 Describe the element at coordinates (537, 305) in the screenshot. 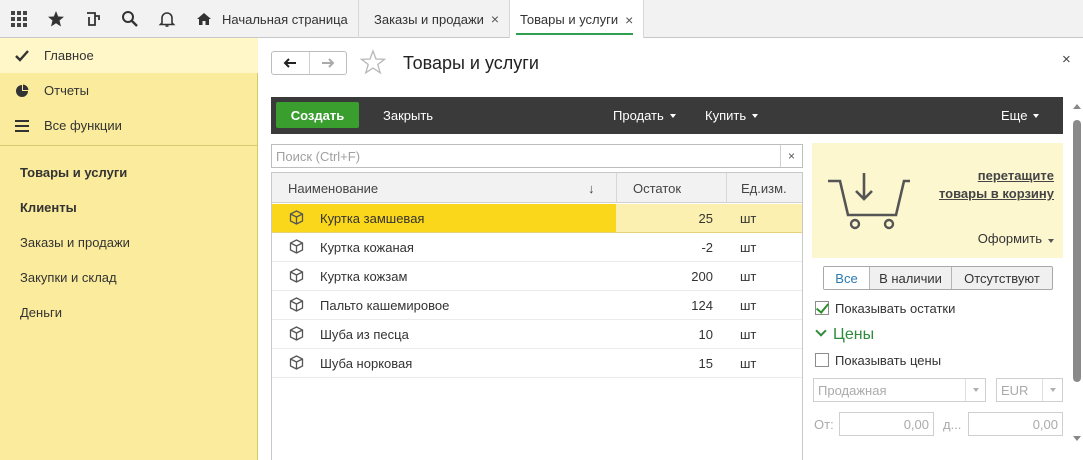

I see `table-row: Пальто кашемировое 124 шт` at that location.